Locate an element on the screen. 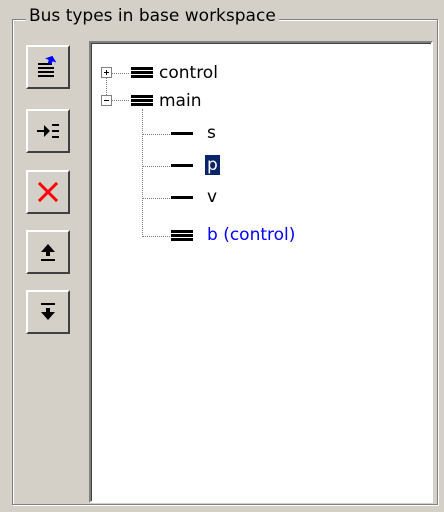 The image size is (444, 512). add-bus-button is located at coordinates (48, 67).